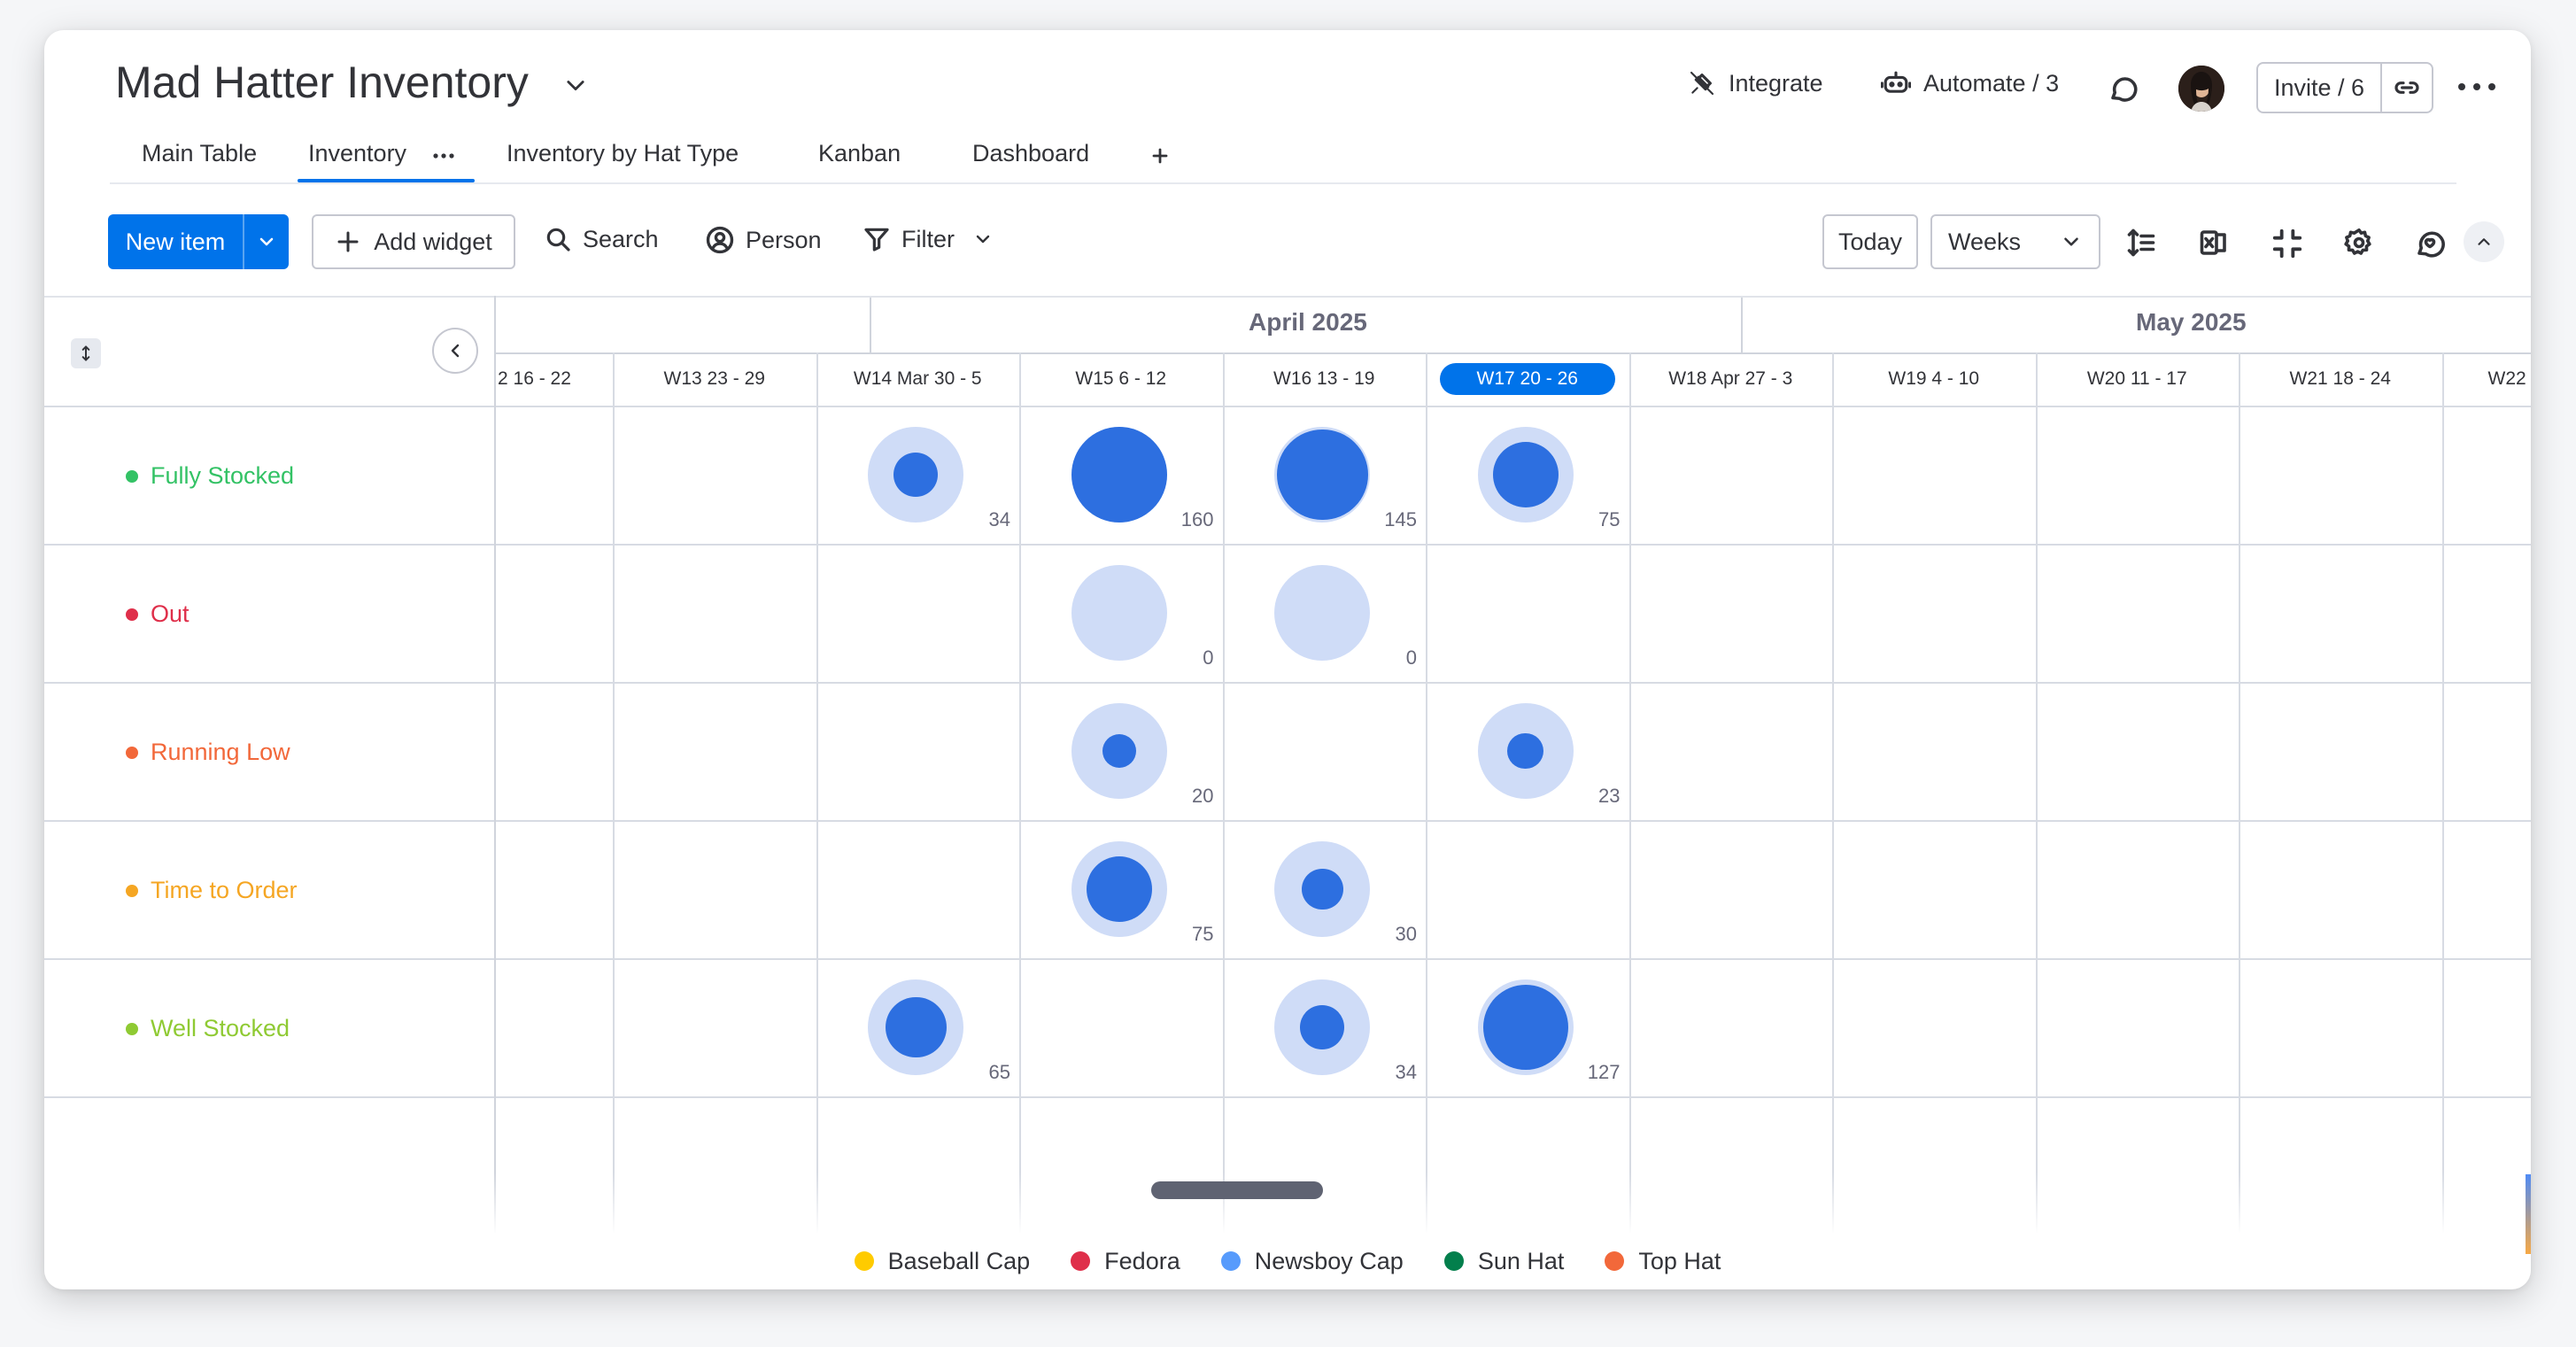  I want to click on settings-gear-icon, so click(2359, 243).